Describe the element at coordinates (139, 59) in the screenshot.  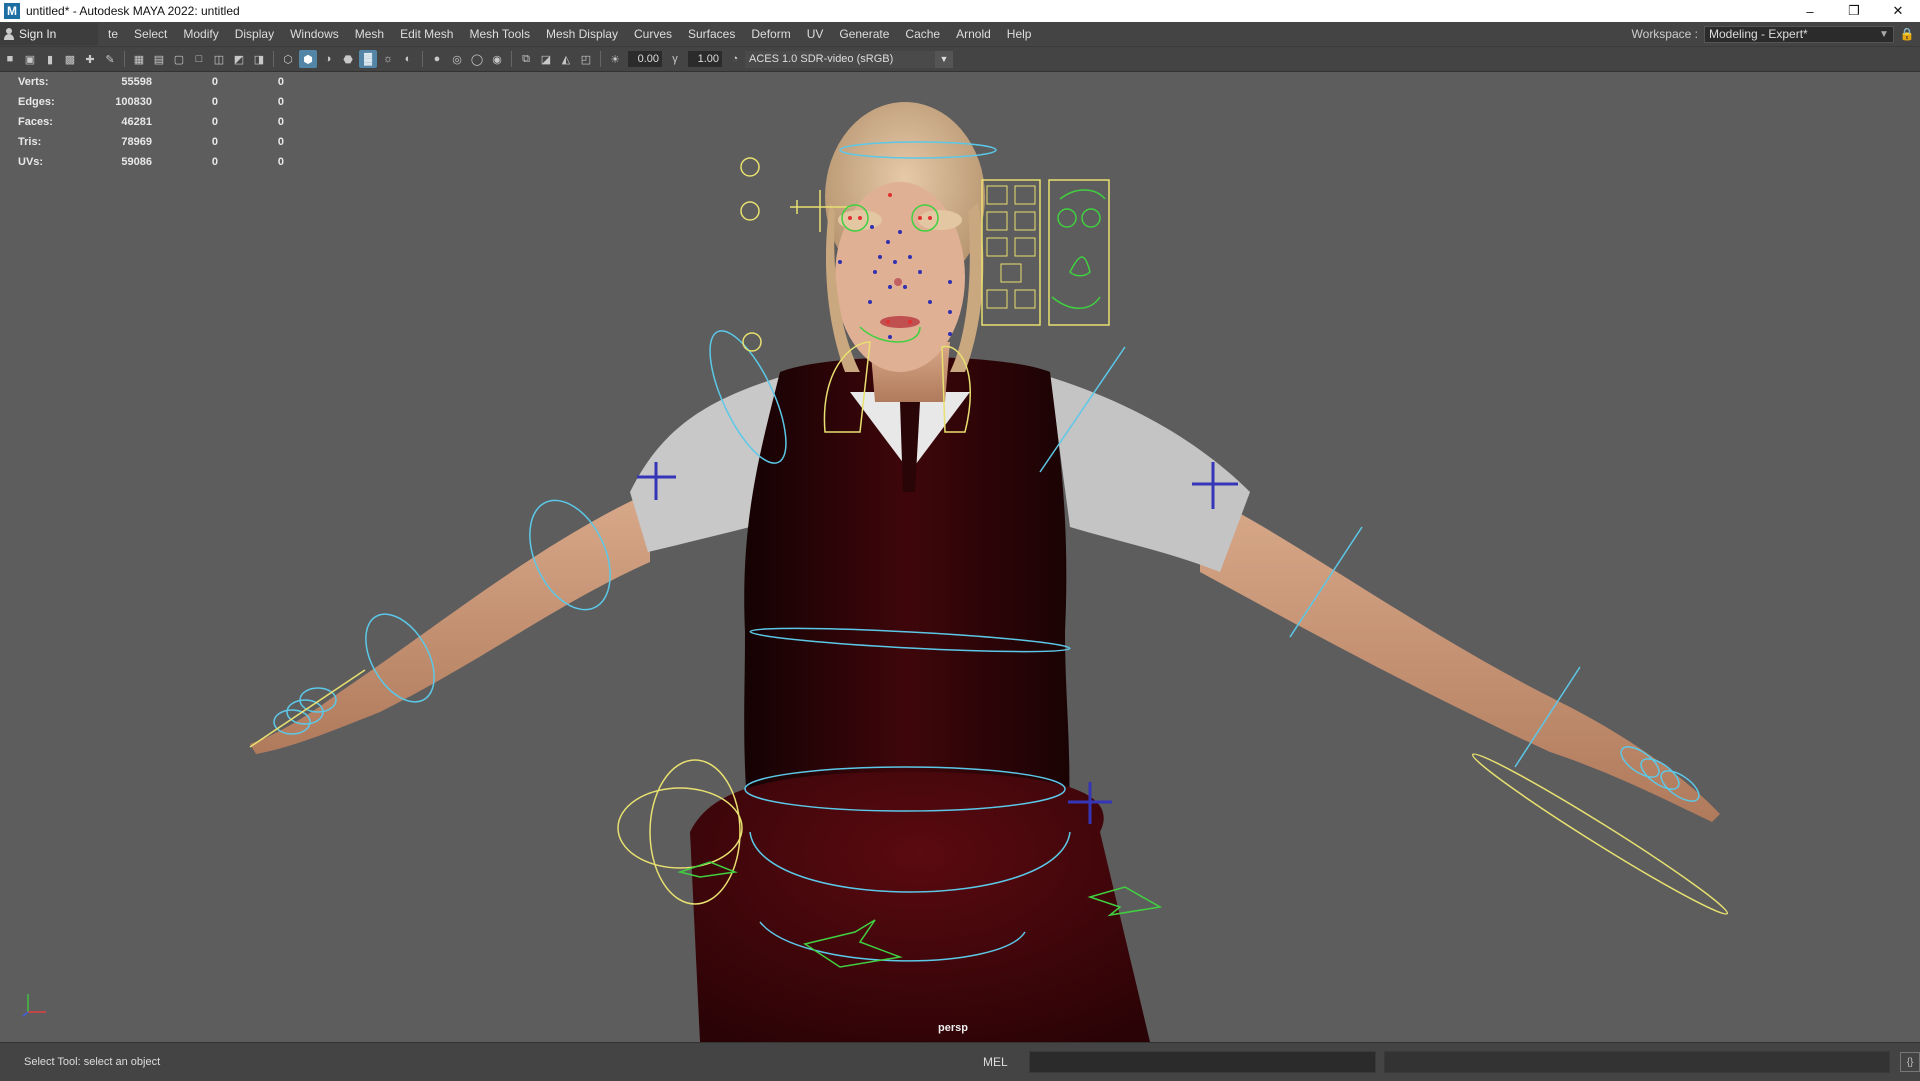
I see `grid-icon: ▦` at that location.